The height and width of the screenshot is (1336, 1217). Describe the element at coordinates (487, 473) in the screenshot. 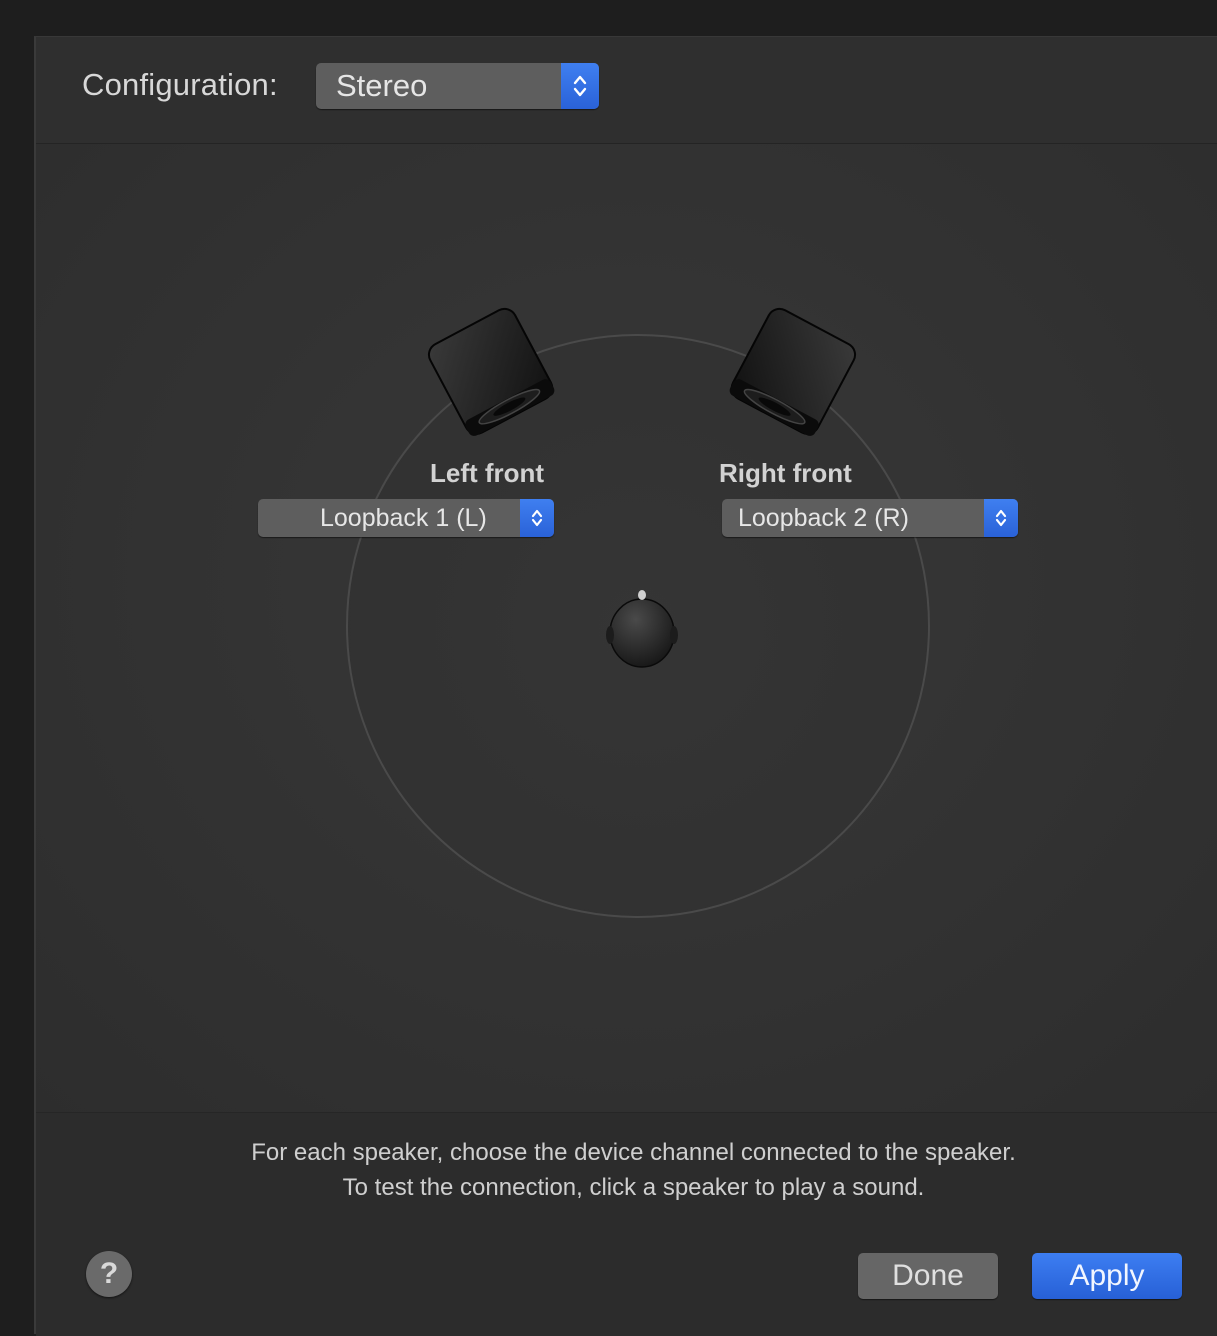

I see `left-front-label: Left front` at that location.